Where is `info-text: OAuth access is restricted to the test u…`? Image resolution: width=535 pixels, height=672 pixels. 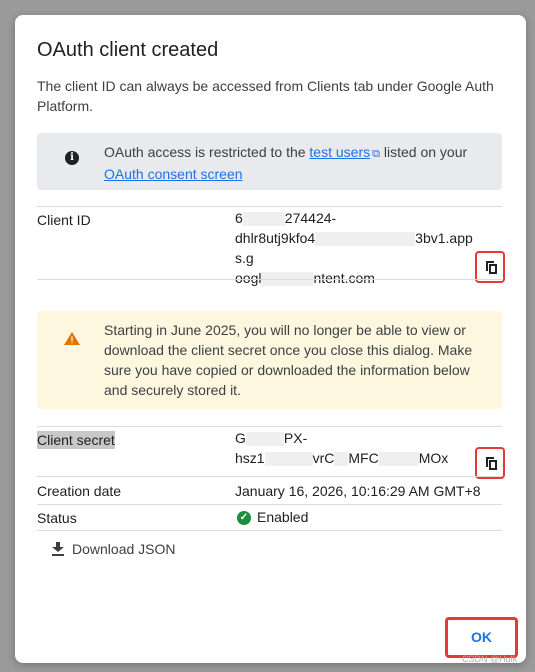 info-text: OAuth access is restricted to the test u… is located at coordinates (286, 163).